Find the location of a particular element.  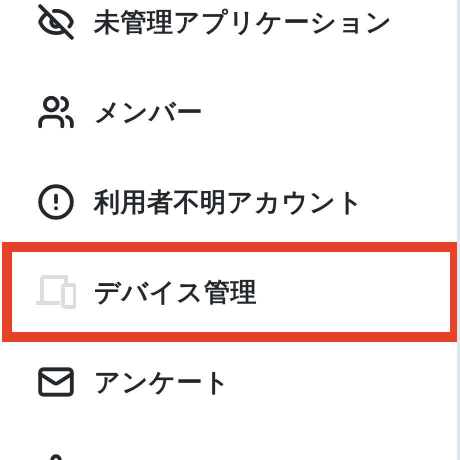

menu-label: アンケート is located at coordinates (162, 383).